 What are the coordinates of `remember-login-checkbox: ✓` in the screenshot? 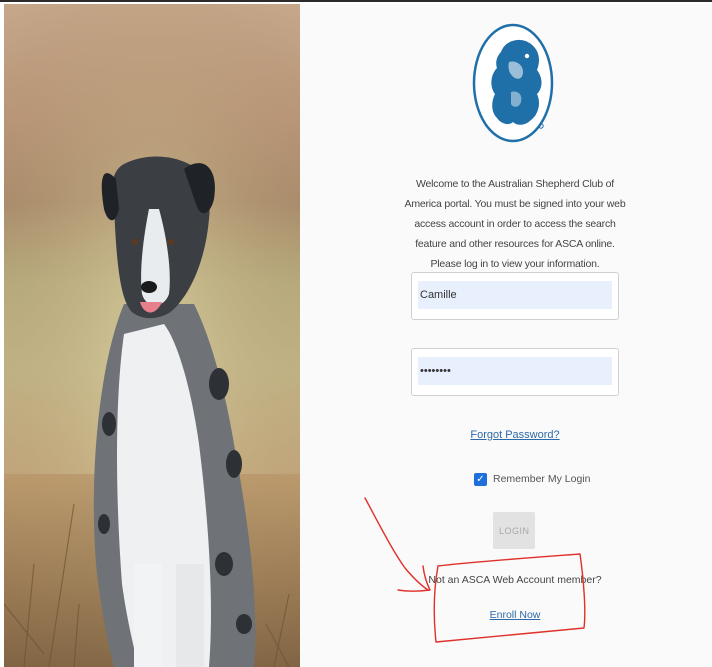 It's located at (480, 479).